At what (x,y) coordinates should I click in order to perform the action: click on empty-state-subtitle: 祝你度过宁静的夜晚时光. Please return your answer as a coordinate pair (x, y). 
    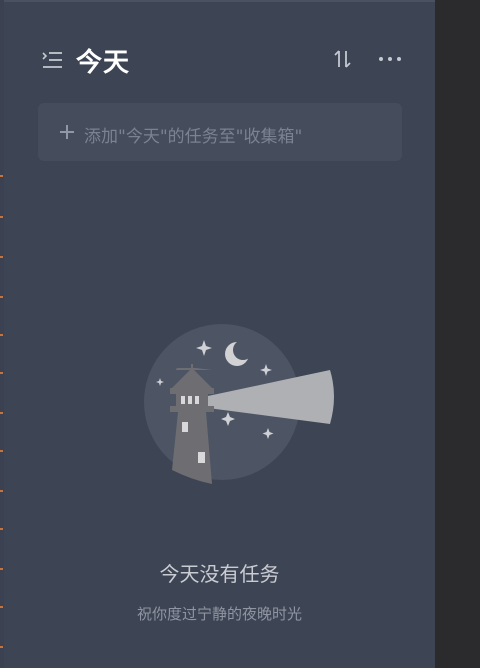
    Looking at the image, I should click on (219, 614).